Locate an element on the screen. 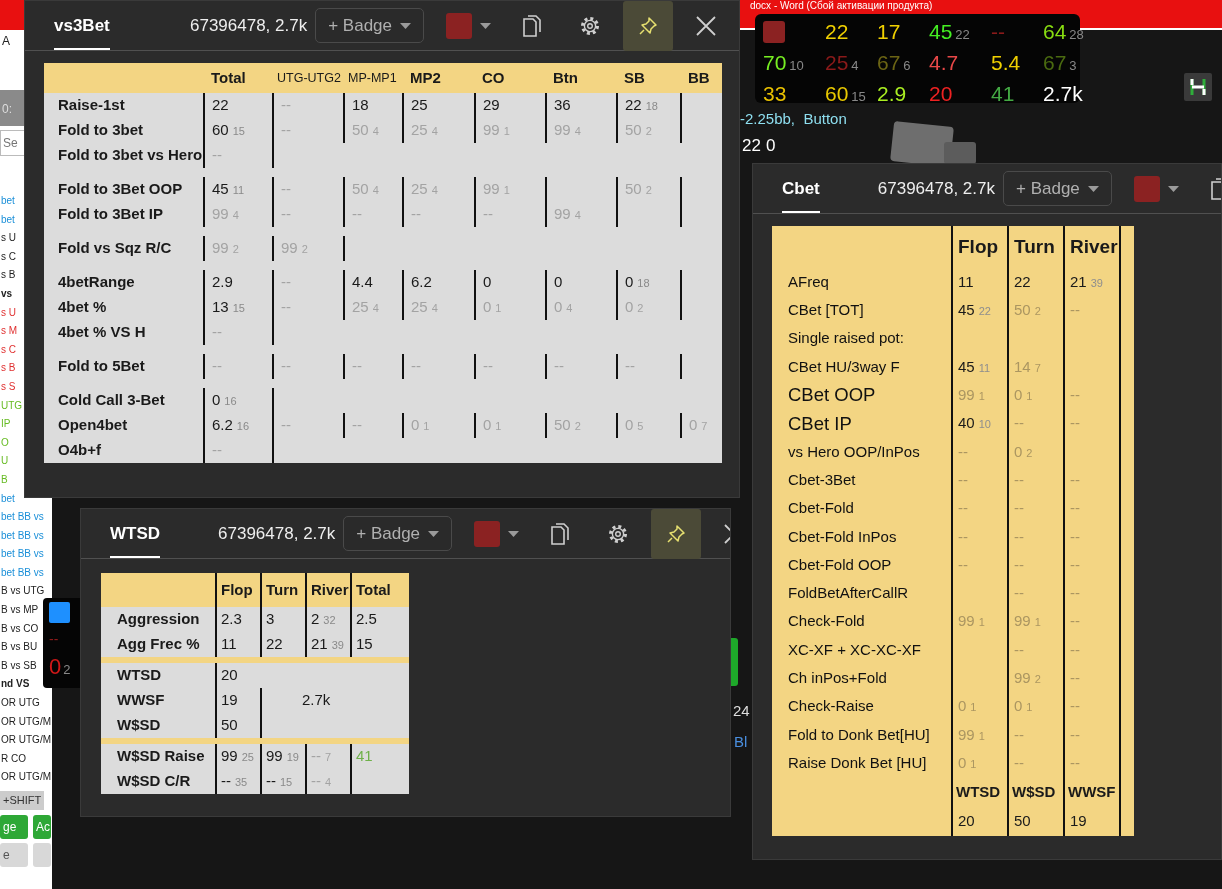 This screenshot has height=889, width=1222. list-item: B vs UTG is located at coordinates (22, 592).